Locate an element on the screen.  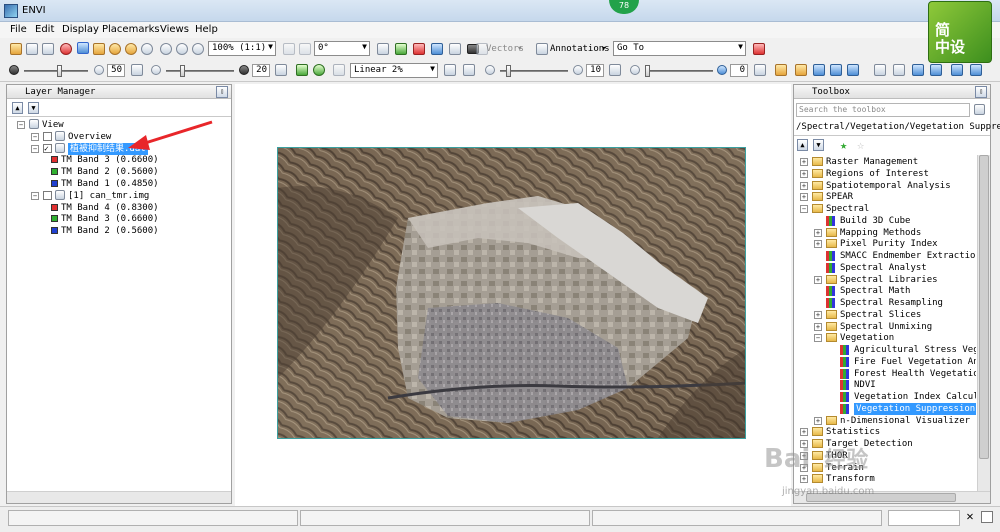
zoom-fixed-icon is located at coordinates (198, 49).